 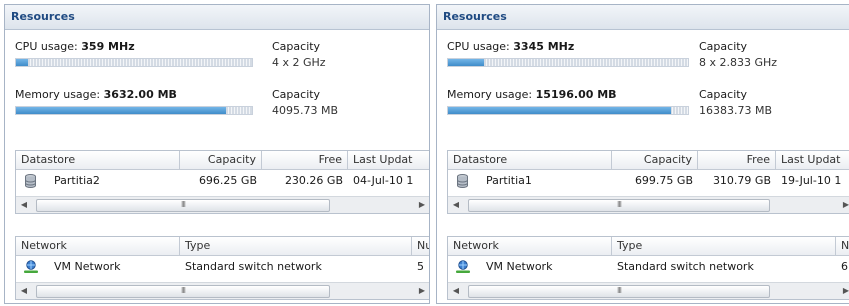 What do you see at coordinates (77, 180) in the screenshot?
I see `datastore-name: Partitia2` at bounding box center [77, 180].